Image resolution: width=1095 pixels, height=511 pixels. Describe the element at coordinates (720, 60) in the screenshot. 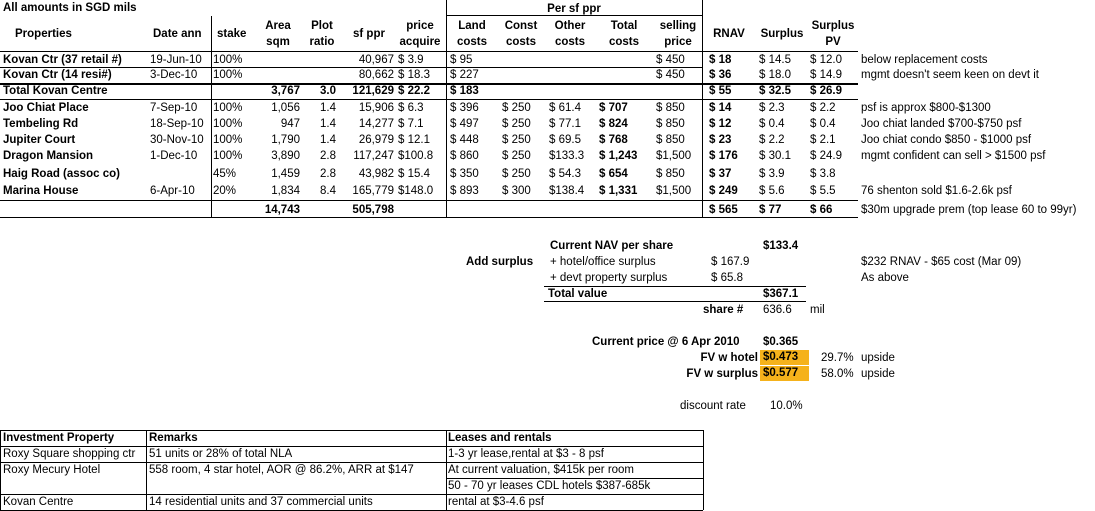

I see `cell-rnav: $ 18` at that location.